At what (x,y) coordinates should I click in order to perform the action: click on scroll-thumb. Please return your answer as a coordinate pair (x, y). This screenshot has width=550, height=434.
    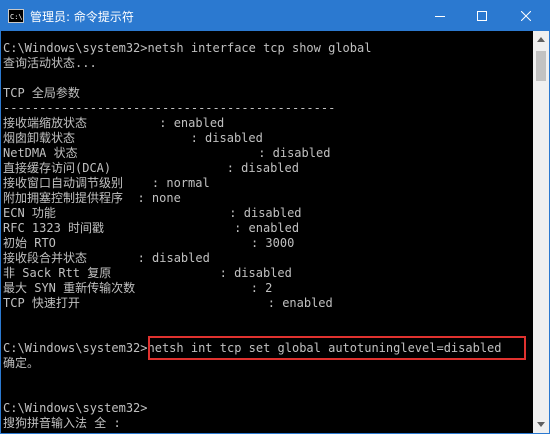
    Looking at the image, I should click on (541, 66).